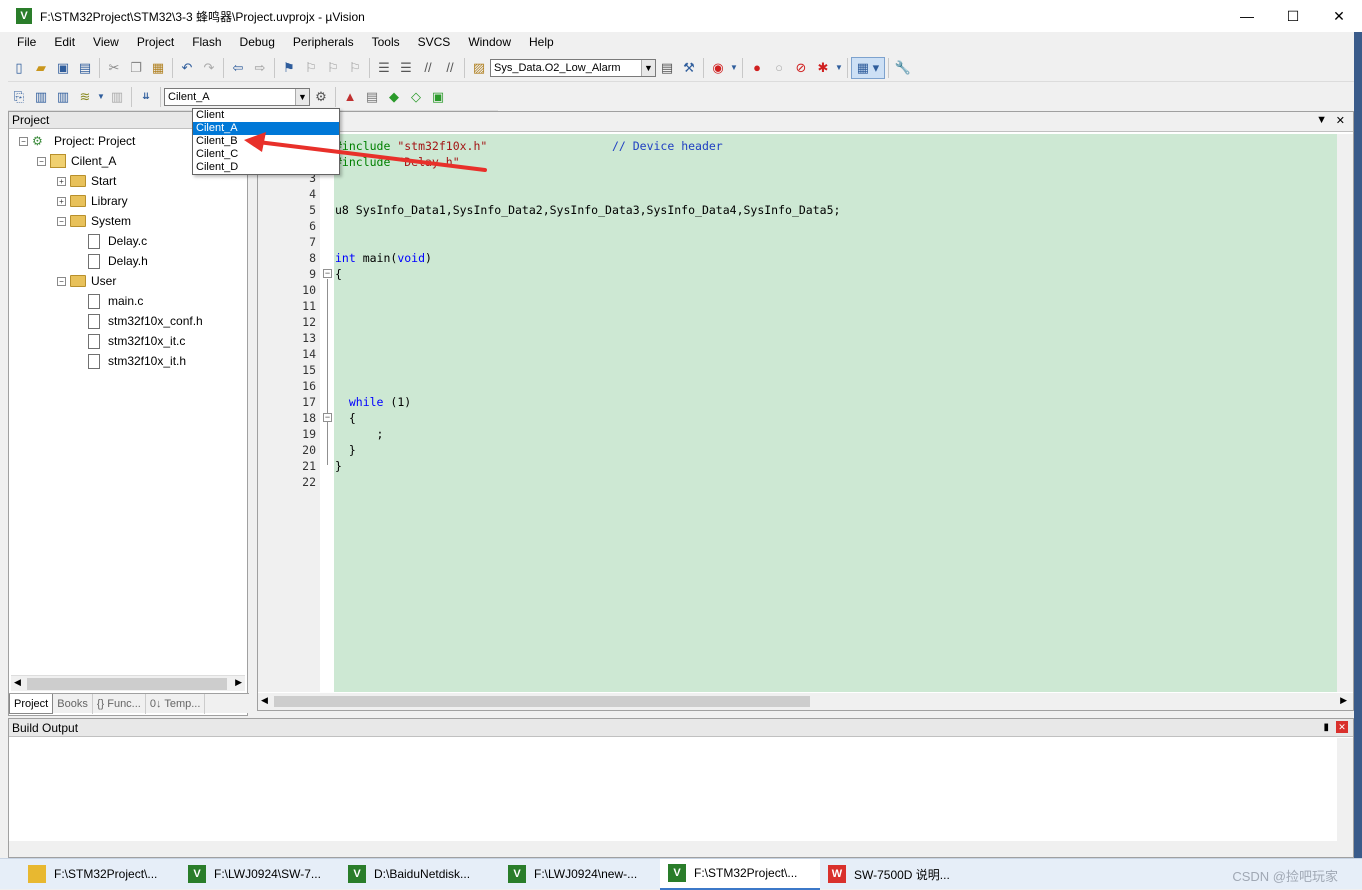 The height and width of the screenshot is (890, 1362). I want to click on save-all-icon: ▤, so click(85, 68).